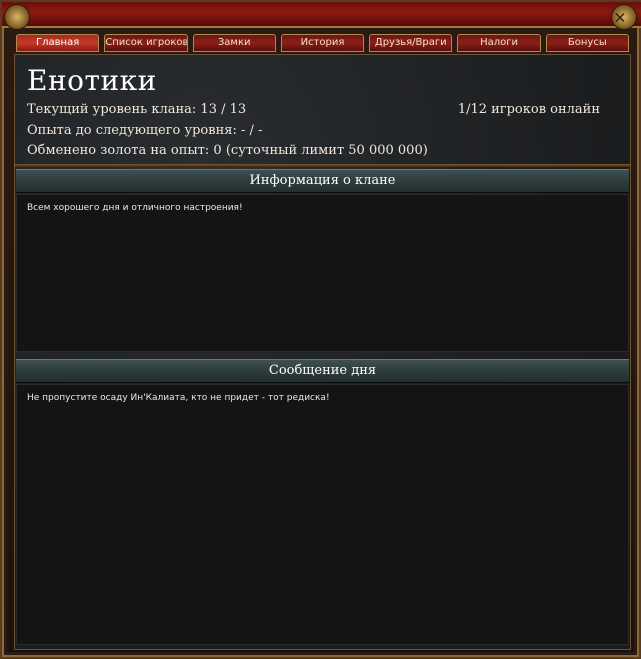  Describe the element at coordinates (146, 43) in the screenshot. I see `tab-players: Список игроков` at that location.